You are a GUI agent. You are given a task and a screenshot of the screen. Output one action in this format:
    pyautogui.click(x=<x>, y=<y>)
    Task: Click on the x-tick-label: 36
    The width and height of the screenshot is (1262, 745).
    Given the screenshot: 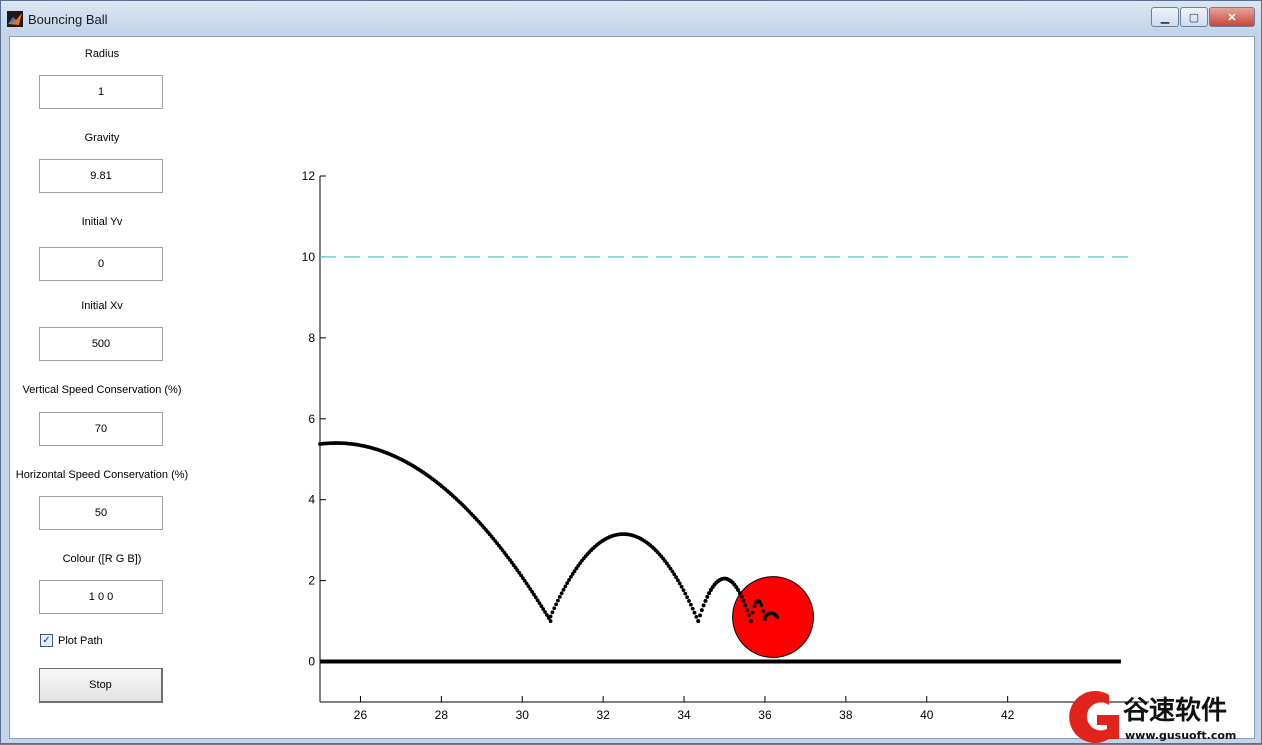 What is the action you would take?
    pyautogui.click(x=765, y=715)
    